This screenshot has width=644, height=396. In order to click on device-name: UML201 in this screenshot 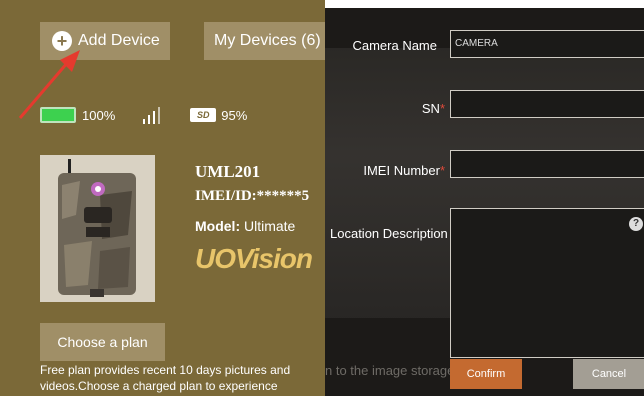, I will do `click(228, 171)`.